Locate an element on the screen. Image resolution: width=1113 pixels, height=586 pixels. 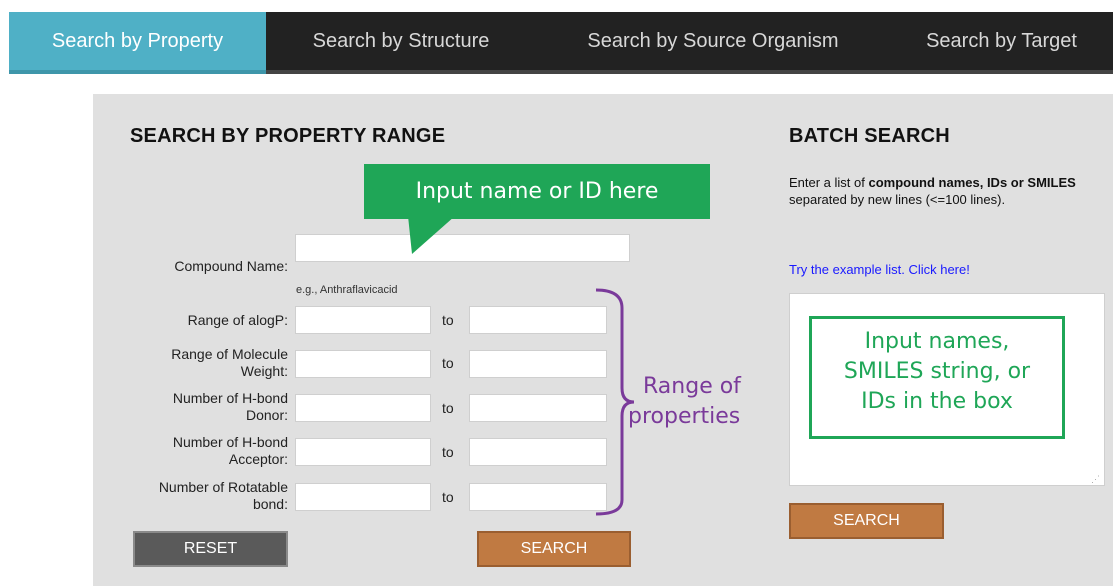
callout-input-name: Input name or ID here is located at coordinates (537, 191).